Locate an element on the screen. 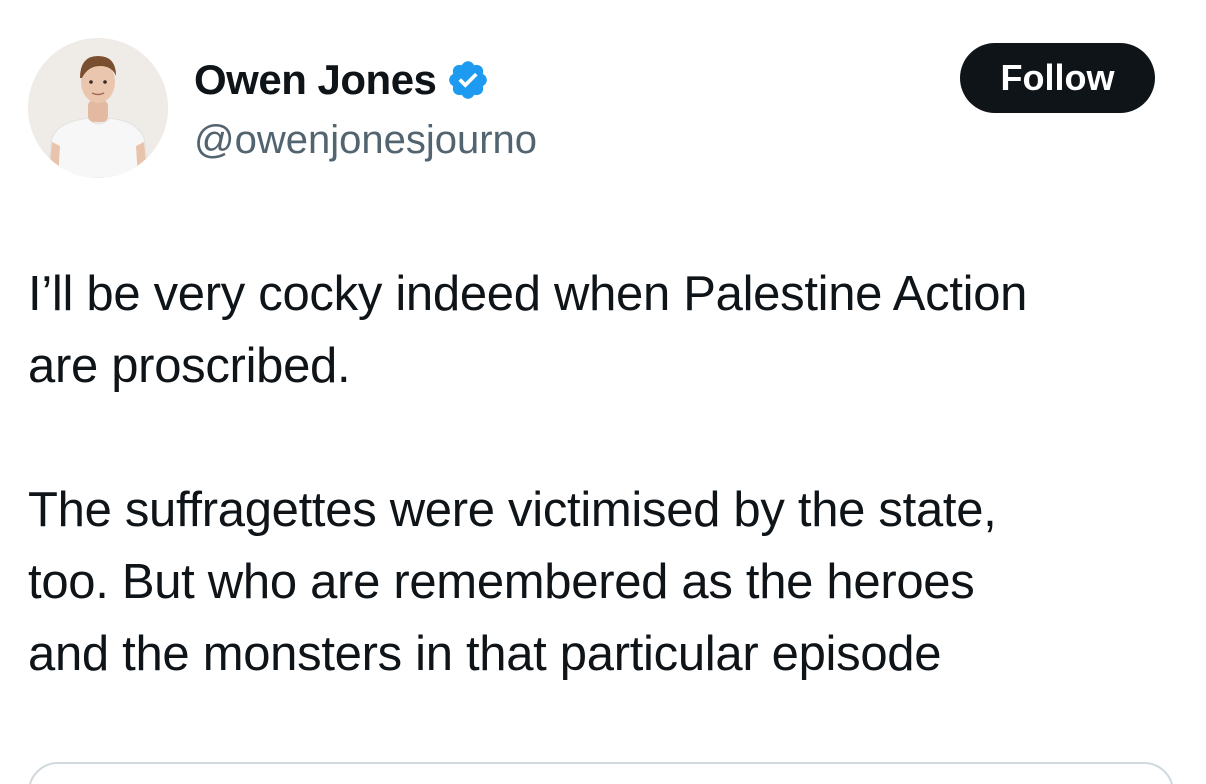 This screenshot has height=784, width=1206. avatar-image is located at coordinates (98, 108).